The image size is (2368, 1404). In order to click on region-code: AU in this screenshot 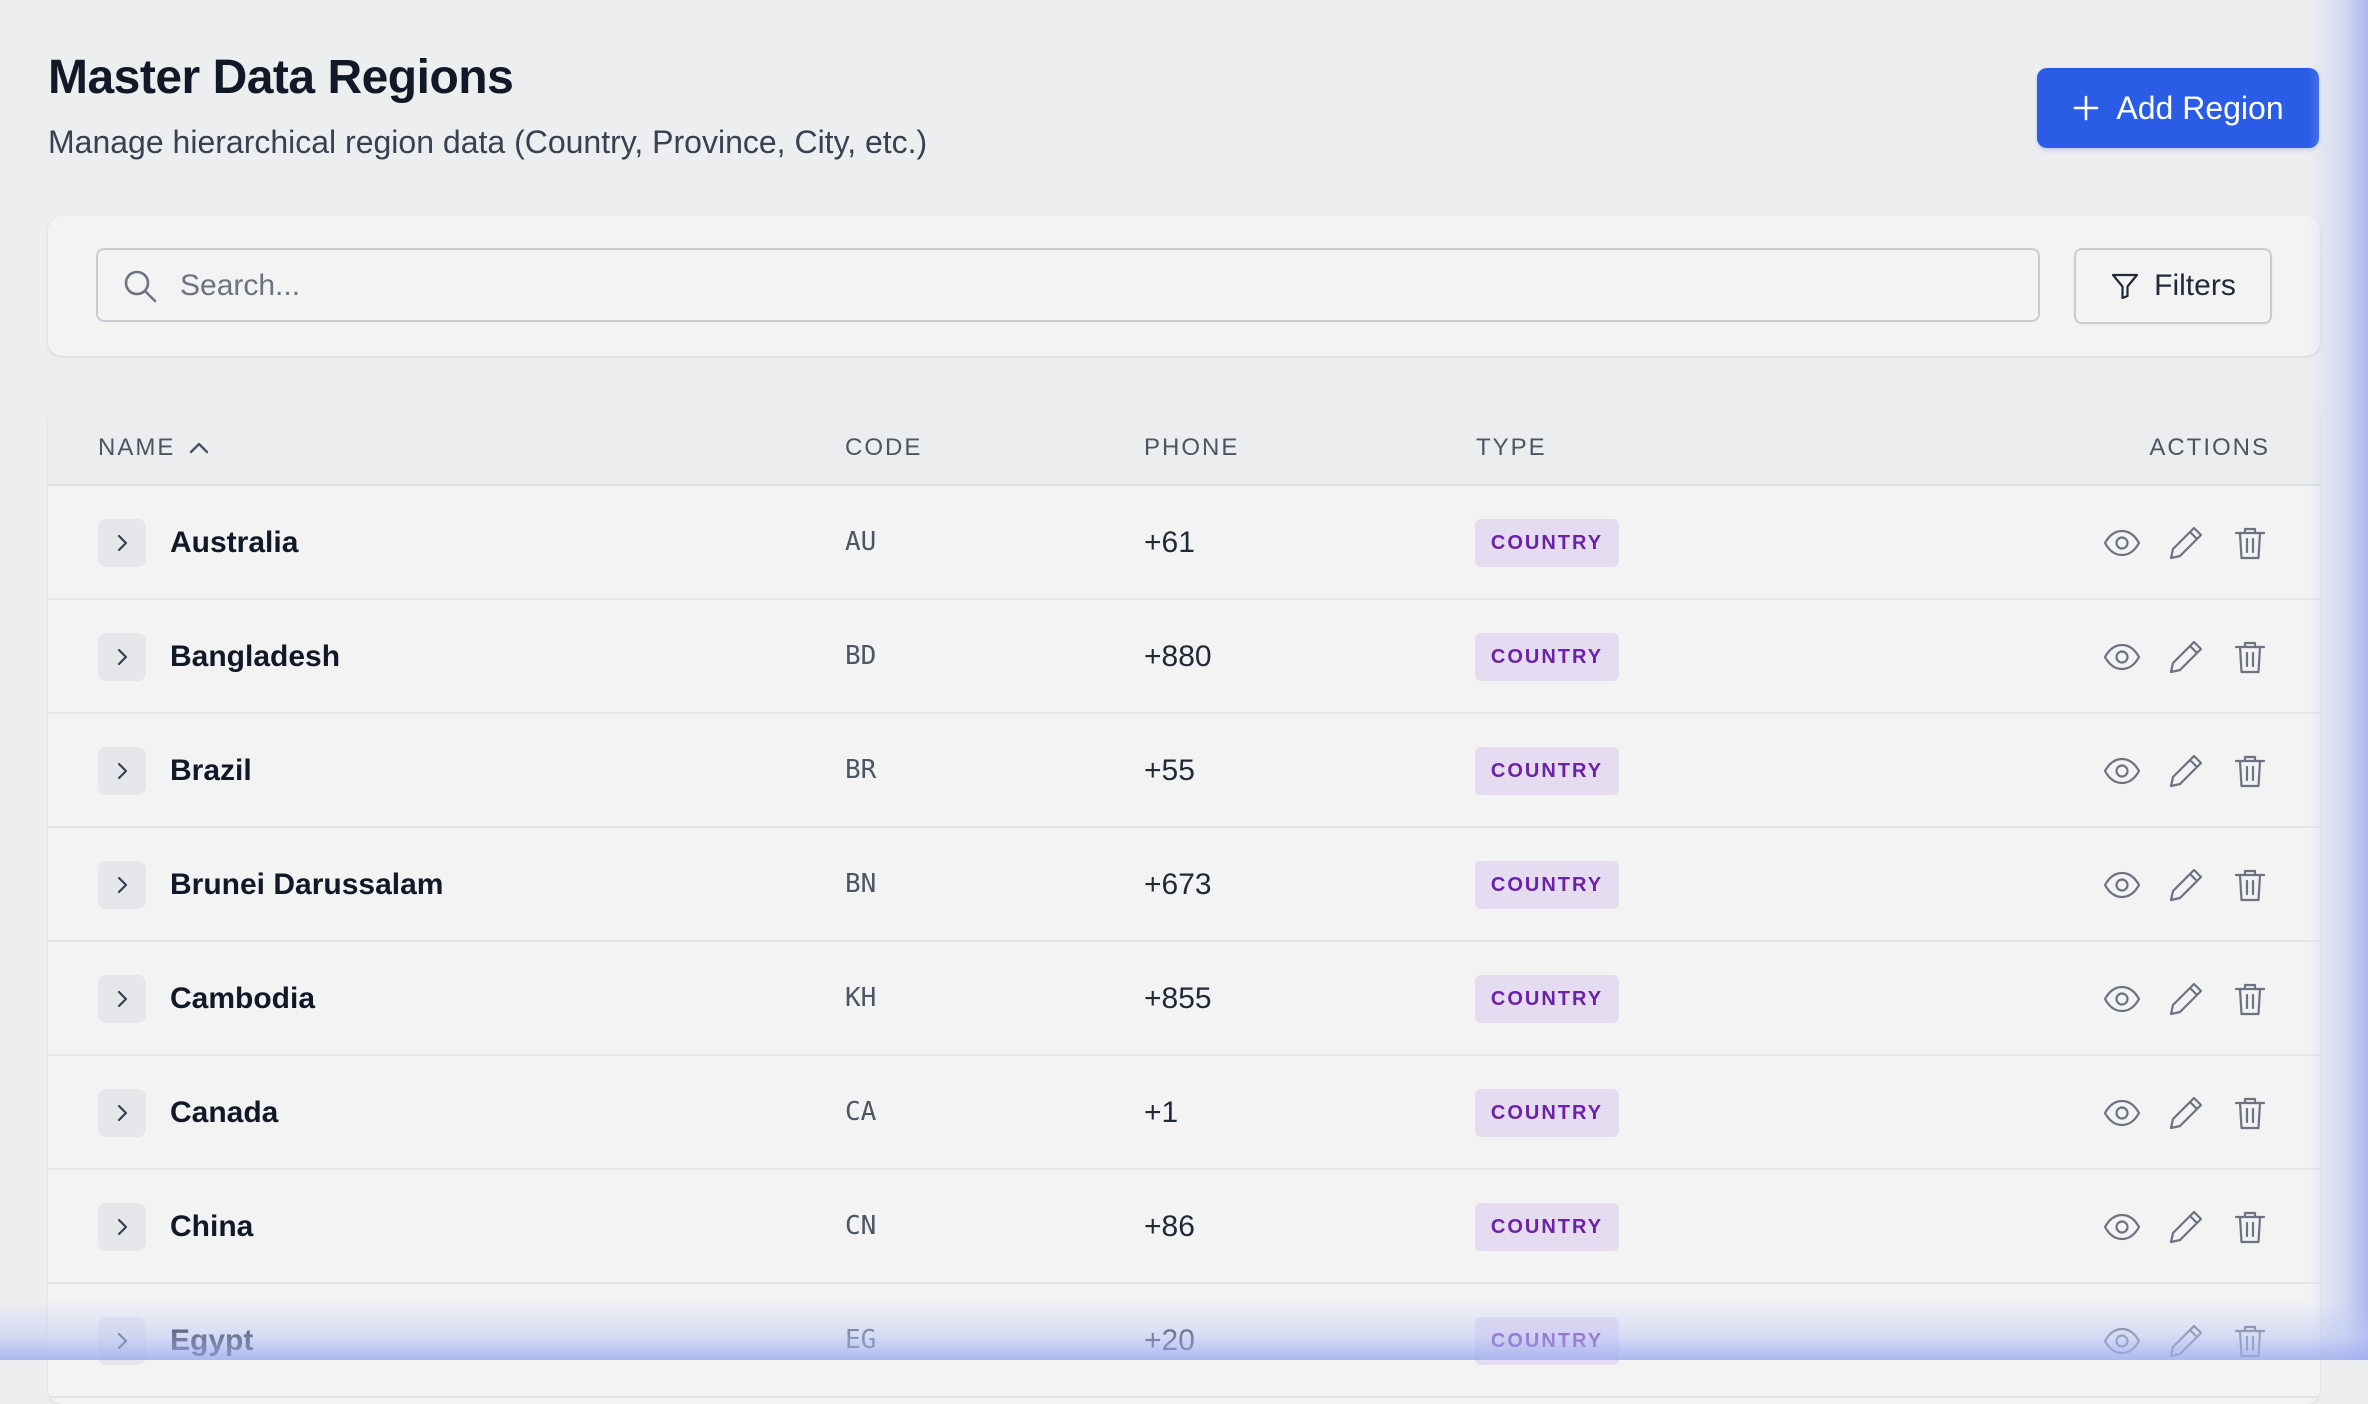, I will do `click(861, 542)`.